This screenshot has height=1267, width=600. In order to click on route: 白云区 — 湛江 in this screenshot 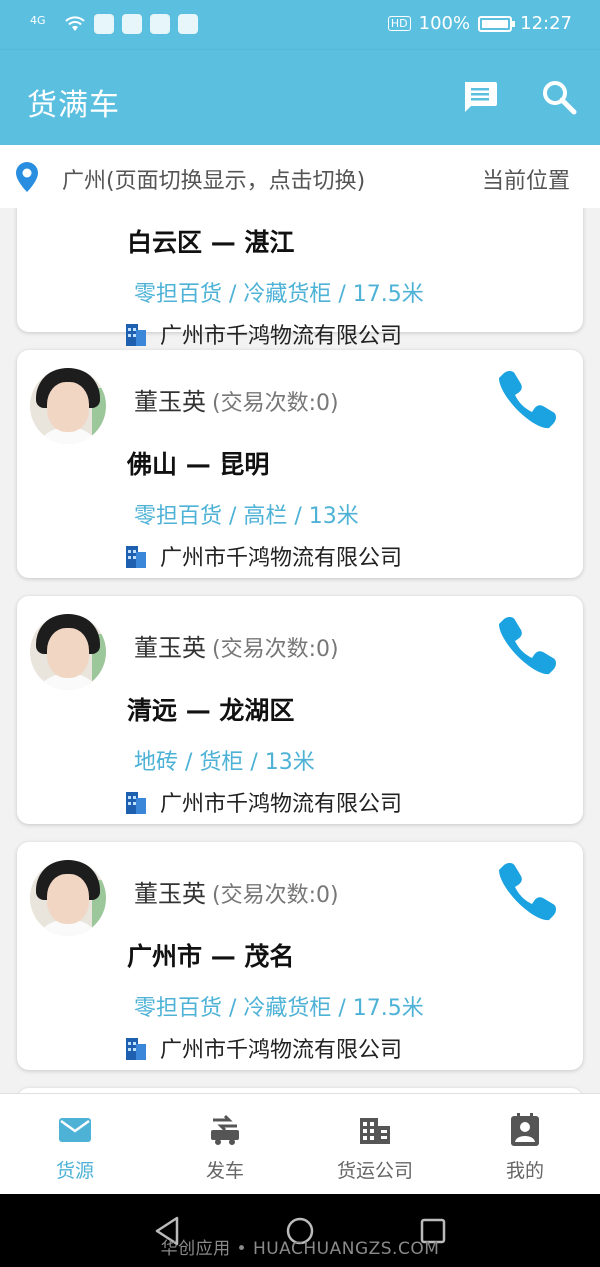, I will do `click(211, 242)`.